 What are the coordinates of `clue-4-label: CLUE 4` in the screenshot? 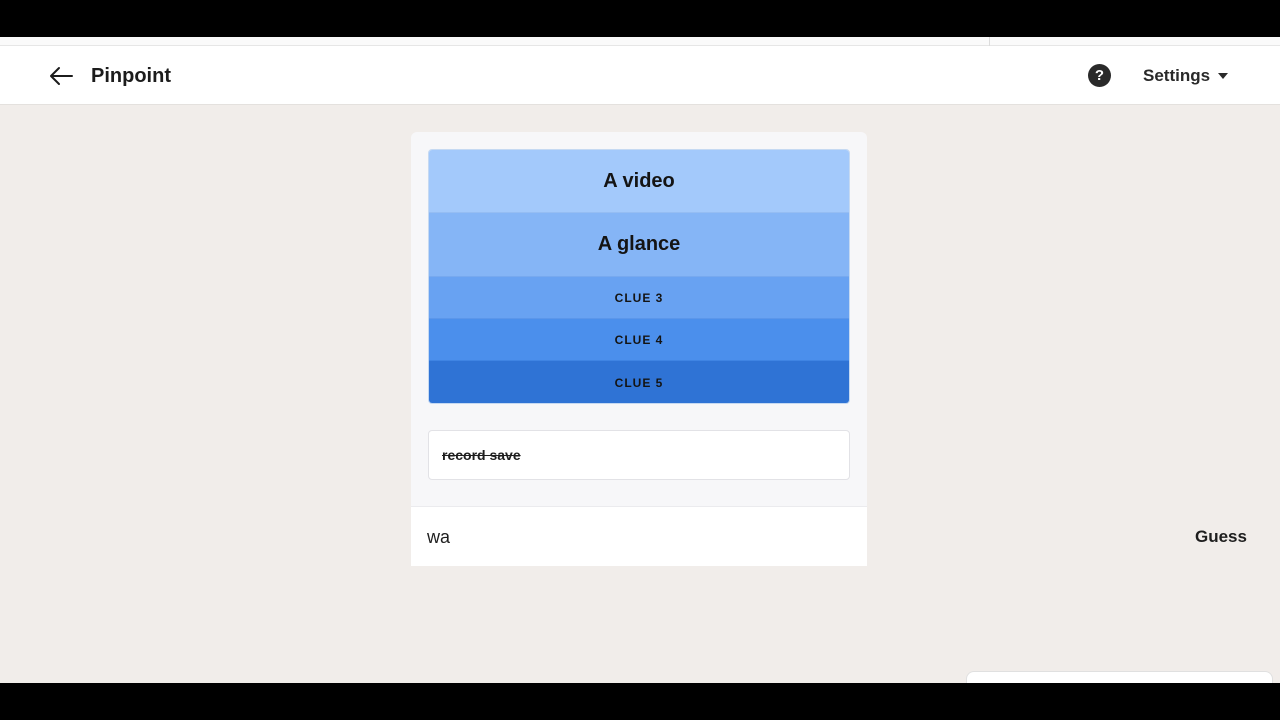 It's located at (639, 339).